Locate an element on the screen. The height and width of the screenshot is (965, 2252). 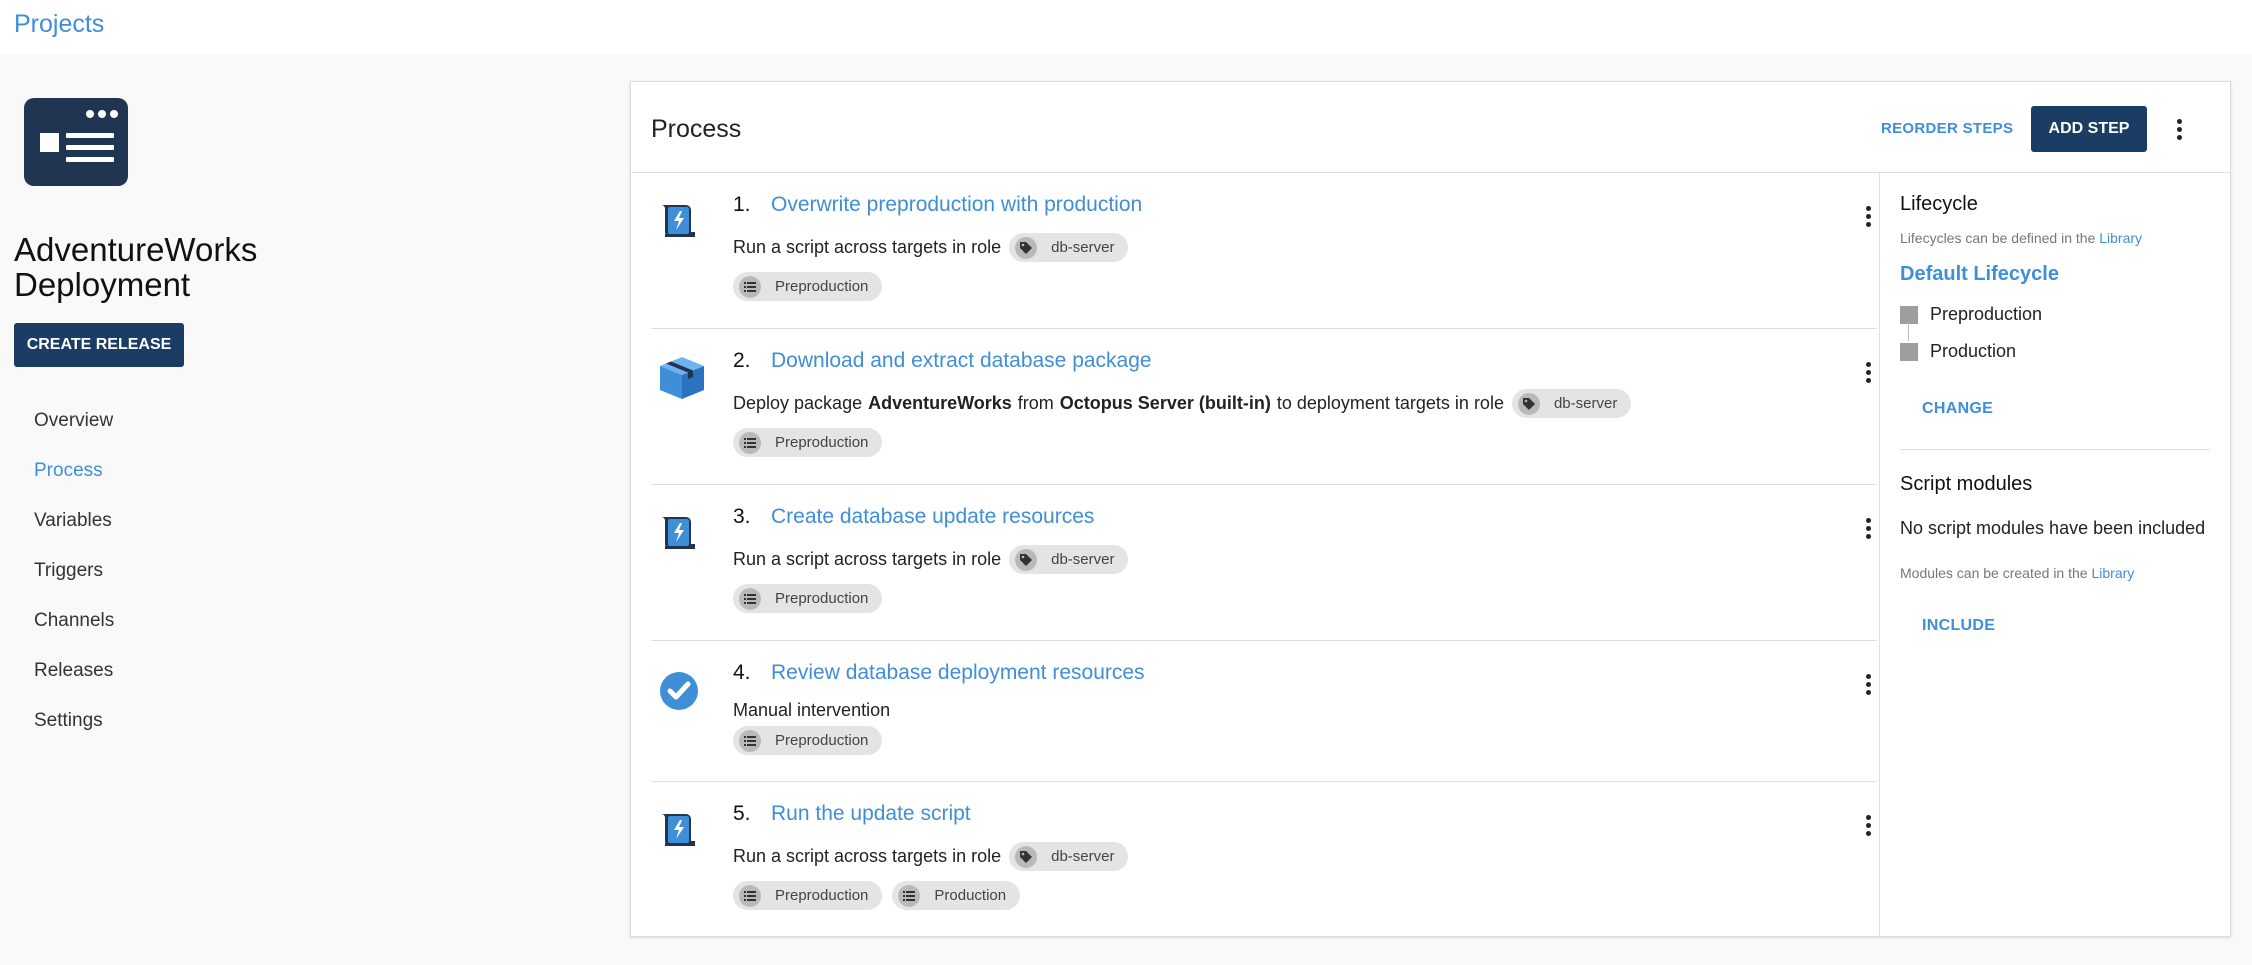
check-circle-icon is located at coordinates (679, 689).